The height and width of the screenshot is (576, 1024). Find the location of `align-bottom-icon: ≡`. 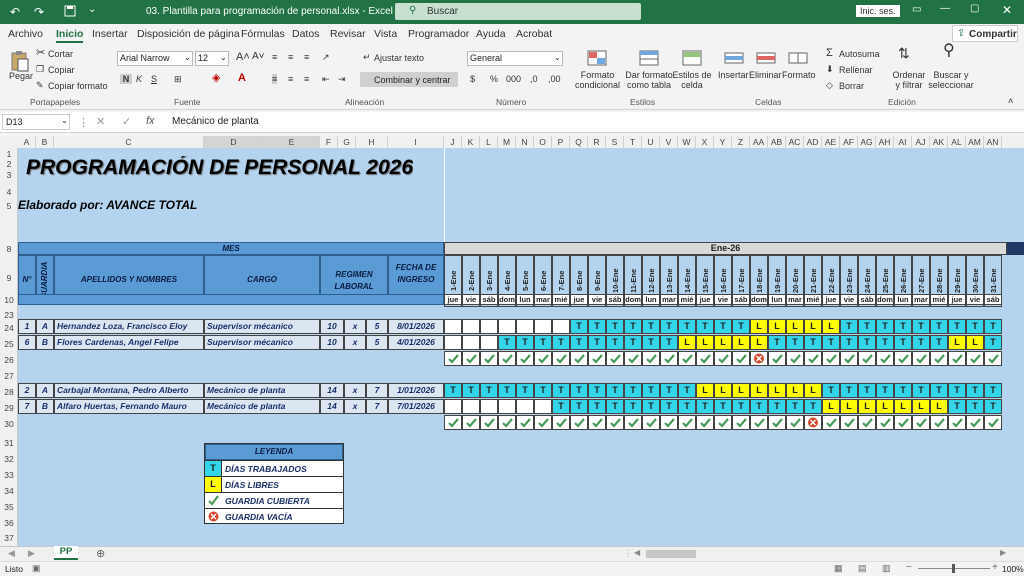

align-bottom-icon: ≡ is located at coordinates (306, 57).